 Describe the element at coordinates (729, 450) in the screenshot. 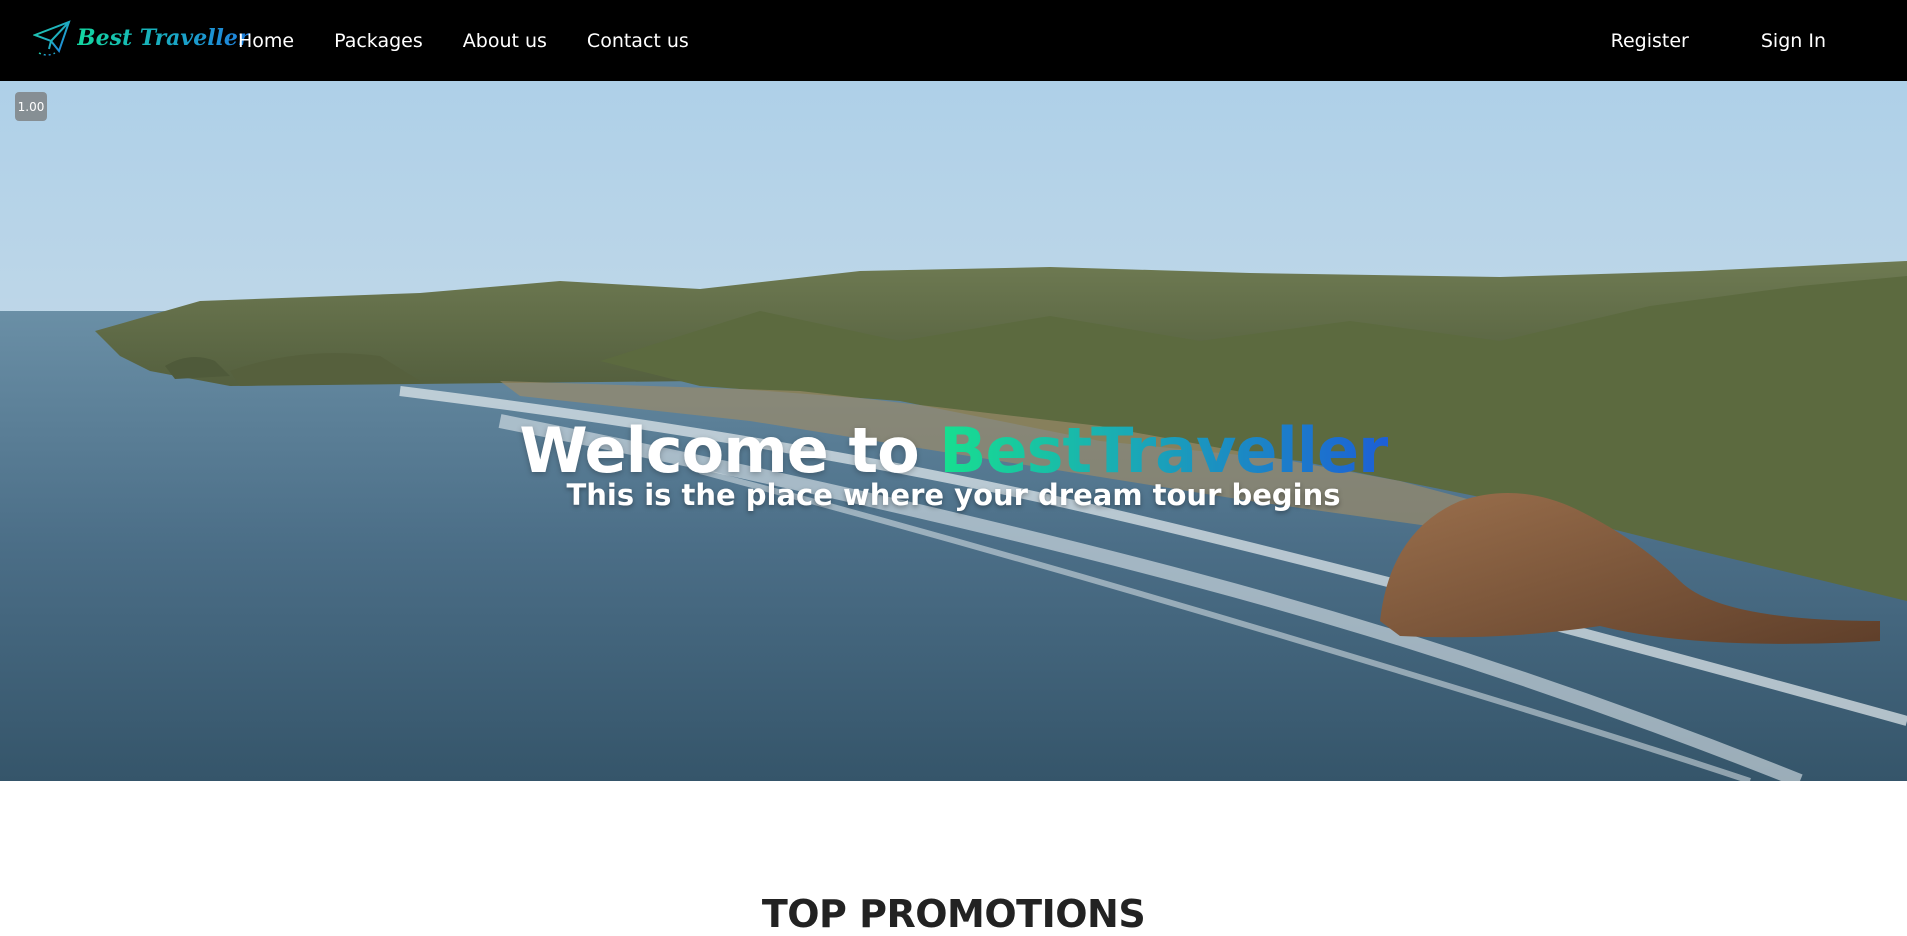

I see `hero-title-prefix: Welcome to` at that location.